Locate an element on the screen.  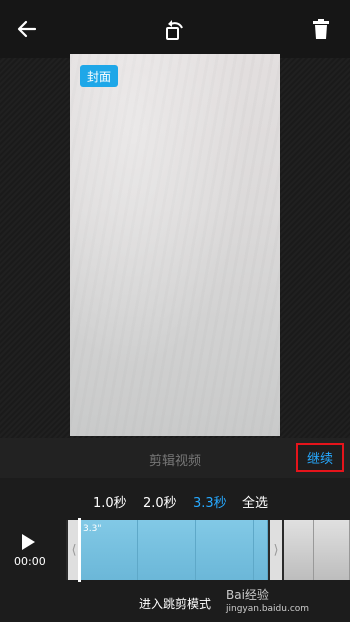
watermark-url: jingyan.baidu.com is located at coordinates (268, 609).